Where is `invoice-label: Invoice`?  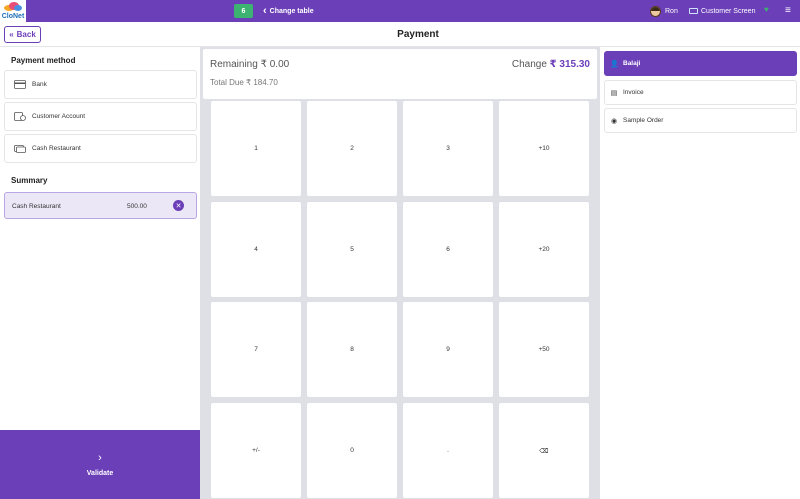 invoice-label: Invoice is located at coordinates (633, 92).